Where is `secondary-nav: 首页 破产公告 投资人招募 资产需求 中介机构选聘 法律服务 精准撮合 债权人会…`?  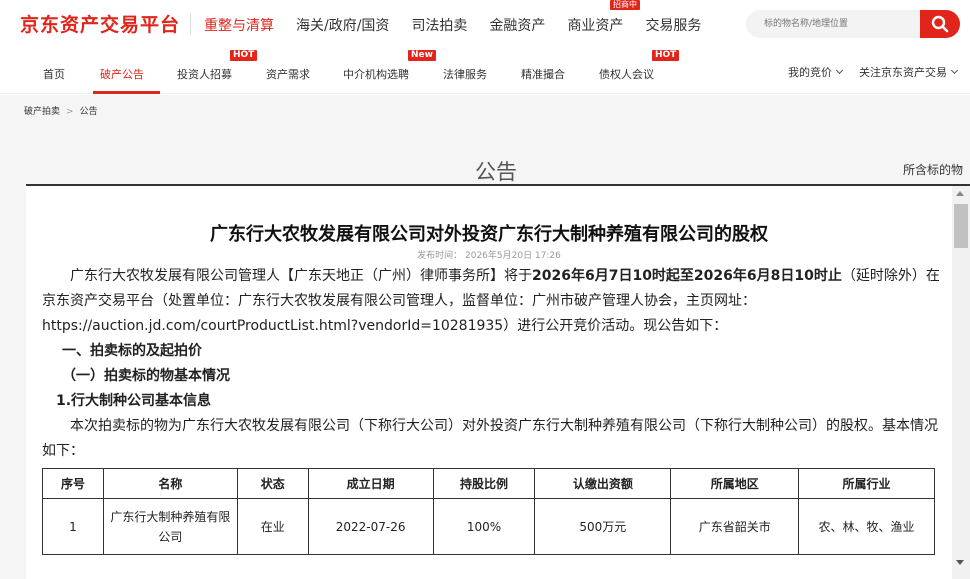
secondary-nav: 首页 破产公告 投资人招募 资产需求 中介机构选聘 法律服务 精准撮合 债权人会… is located at coordinates (485, 70).